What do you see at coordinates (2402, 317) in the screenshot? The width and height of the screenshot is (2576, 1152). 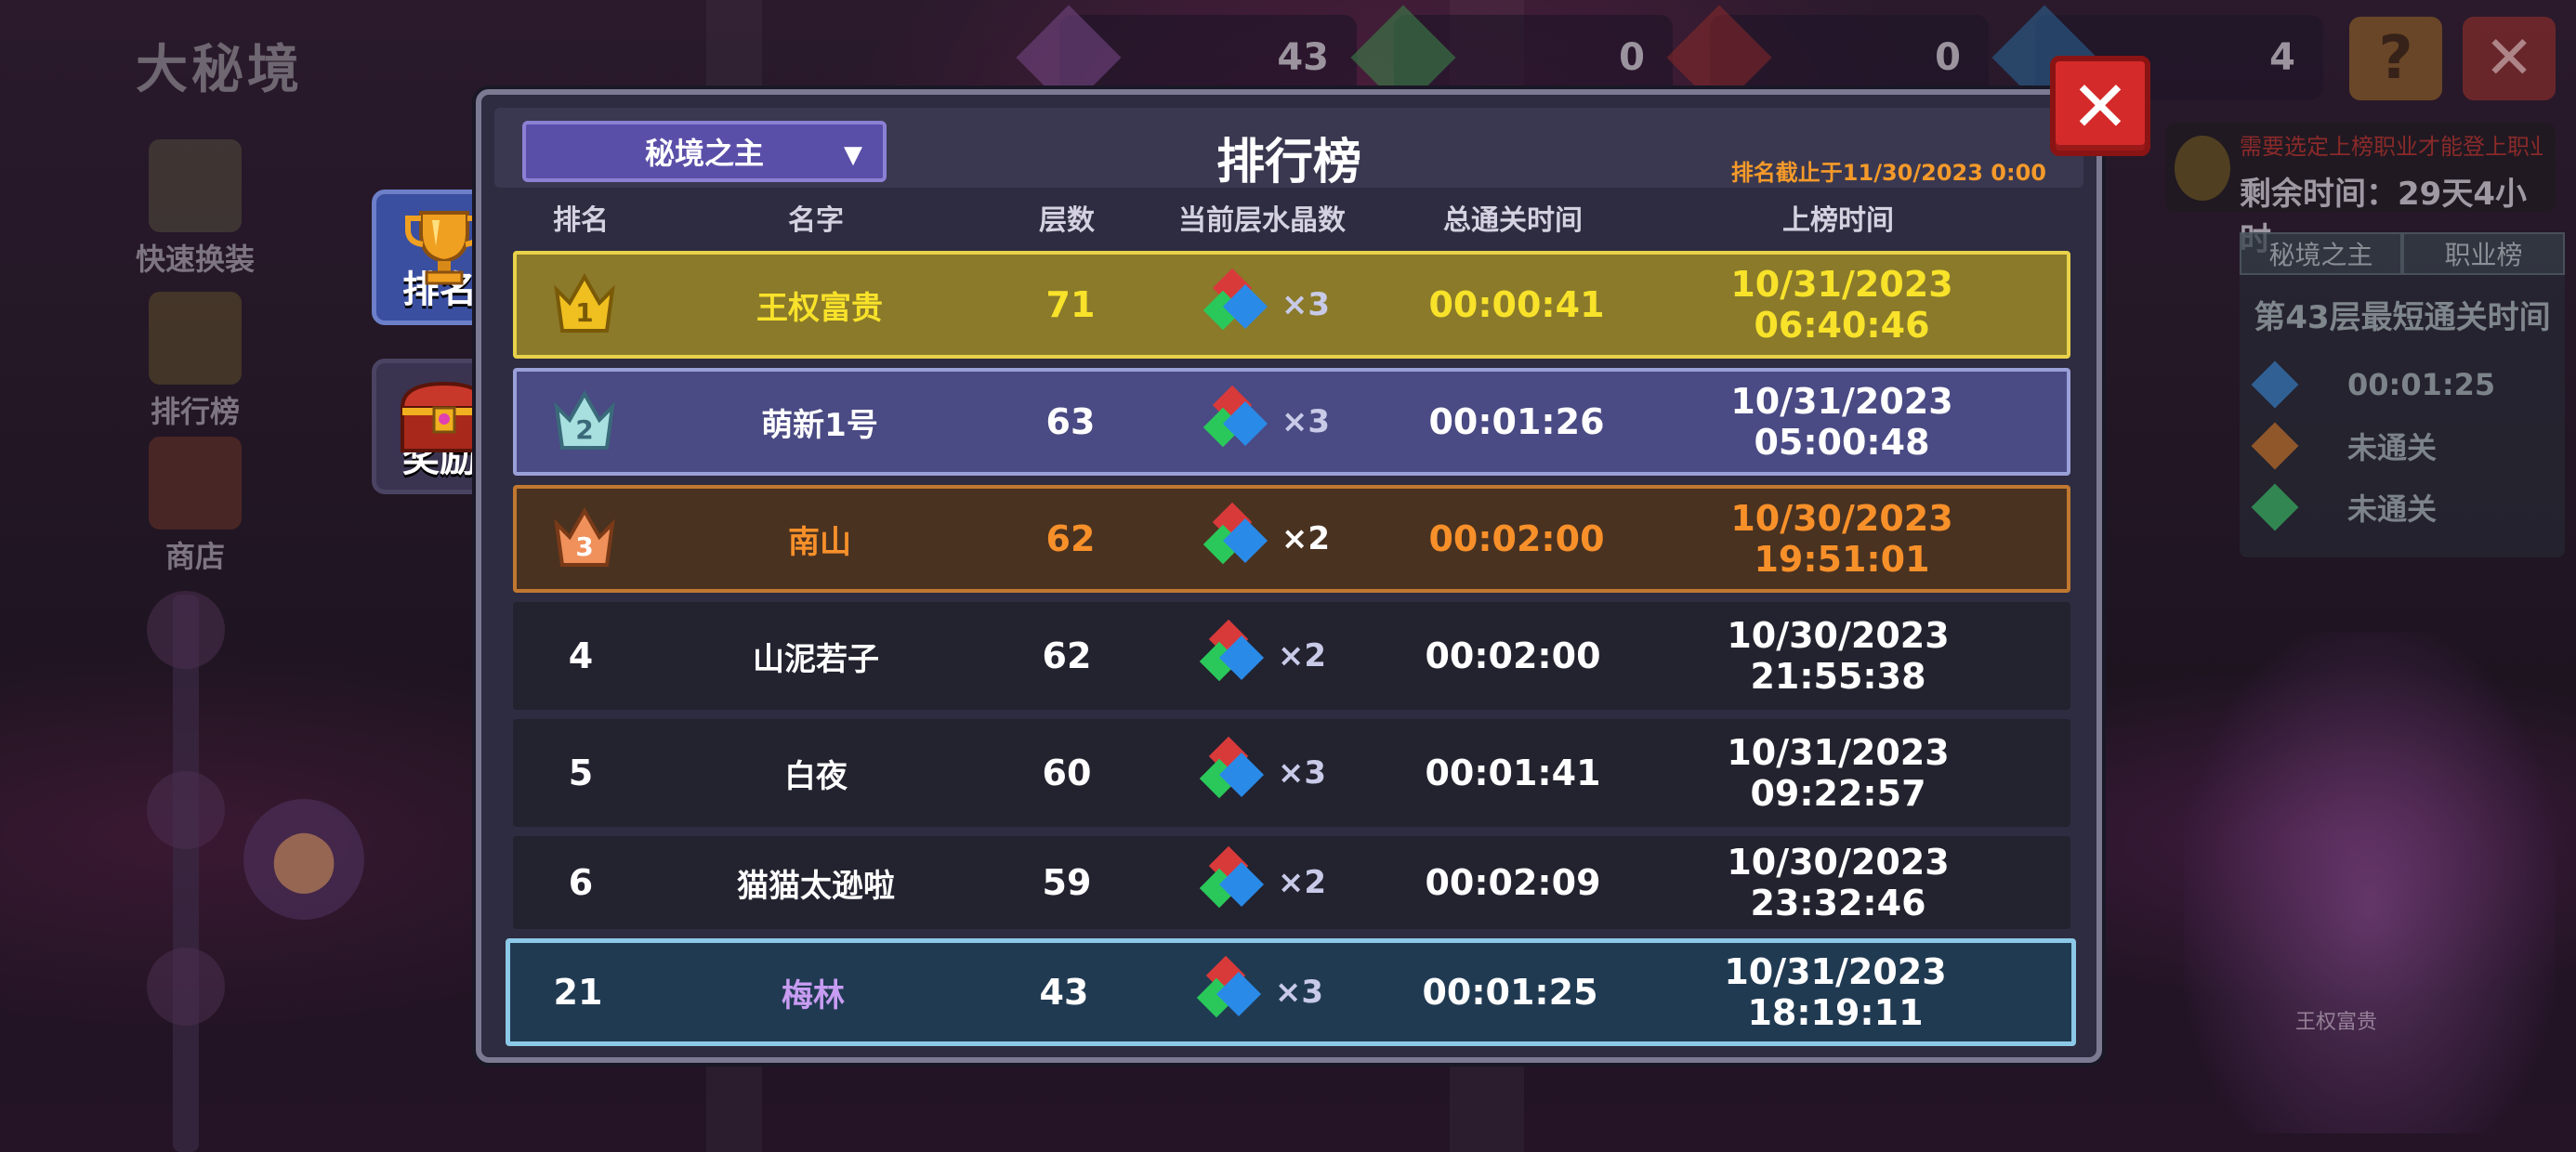 I see `best-time-title: 第43层最短通关时间` at bounding box center [2402, 317].